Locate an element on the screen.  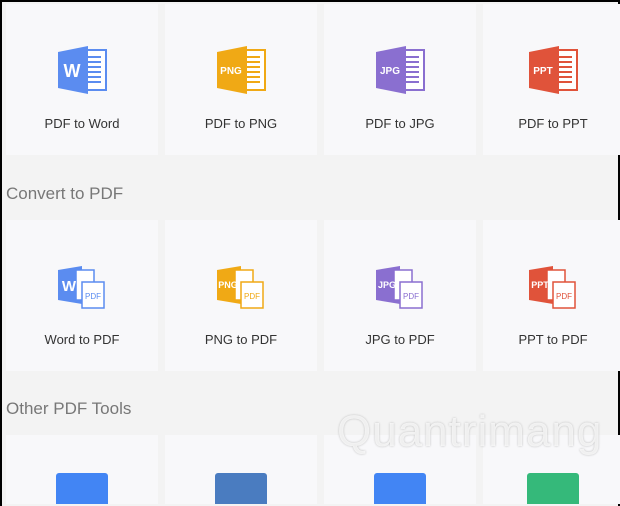
png-icon: PNG is located at coordinates (241, 70).